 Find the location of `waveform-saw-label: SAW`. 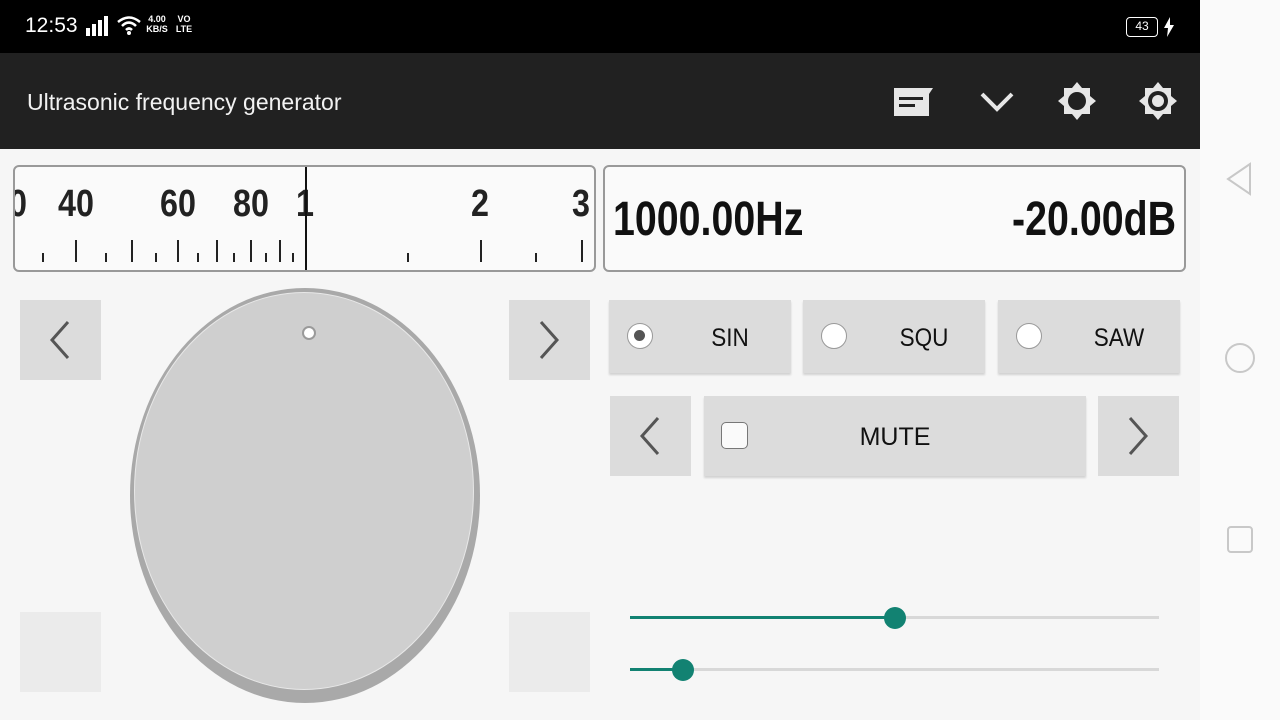

waveform-saw-label: SAW is located at coordinates (1119, 338).